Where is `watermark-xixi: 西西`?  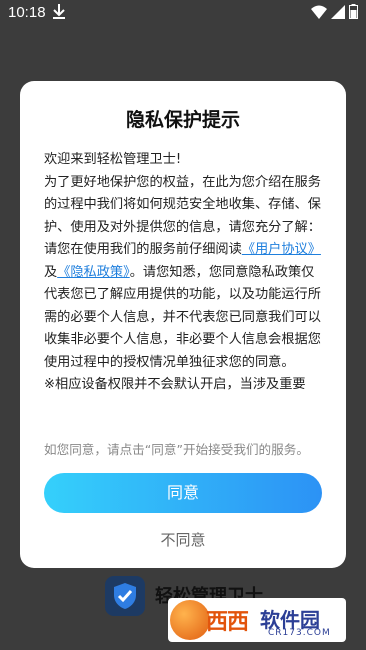
watermark-xixi: 西西 is located at coordinates (227, 622).